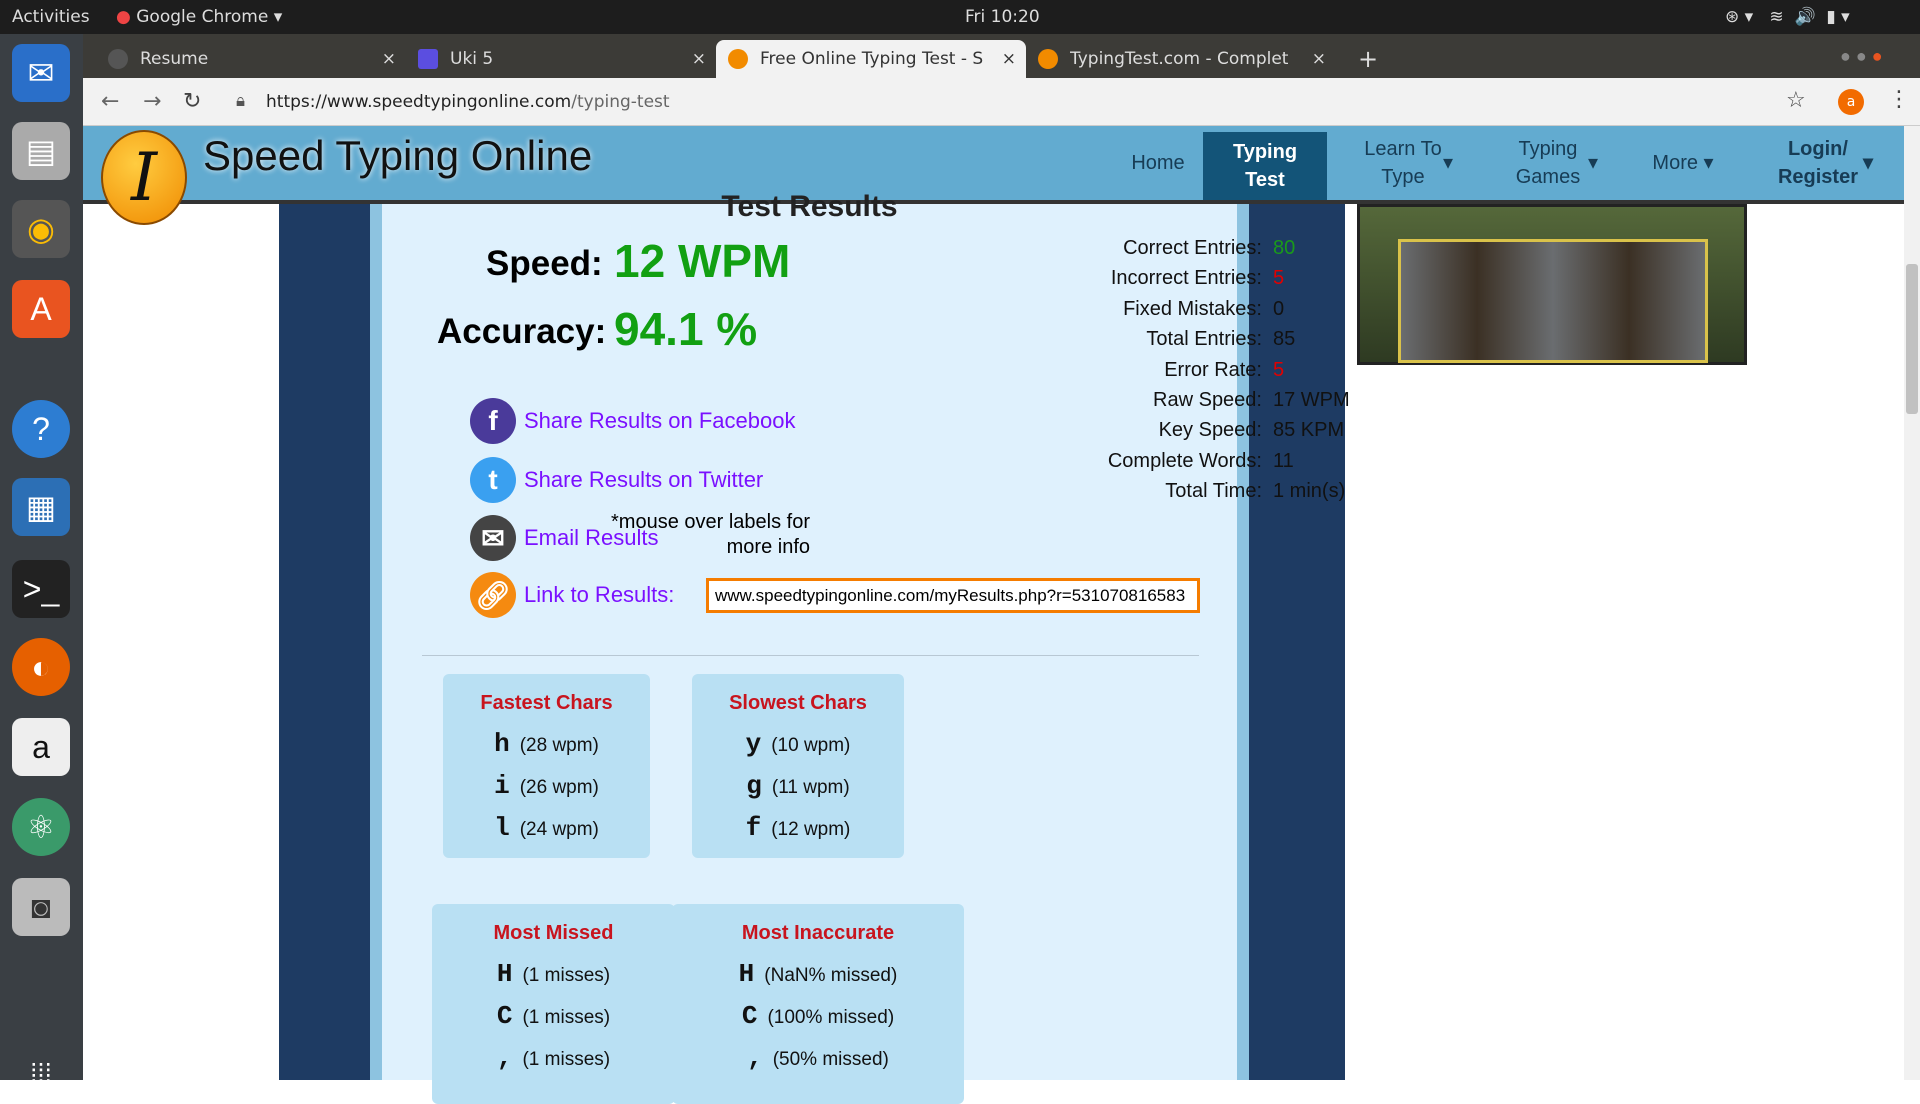 Image resolution: width=1920 pixels, height=1104 pixels. Describe the element at coordinates (561, 59) in the screenshot. I see `tab-uki: Uki 5 ×` at that location.